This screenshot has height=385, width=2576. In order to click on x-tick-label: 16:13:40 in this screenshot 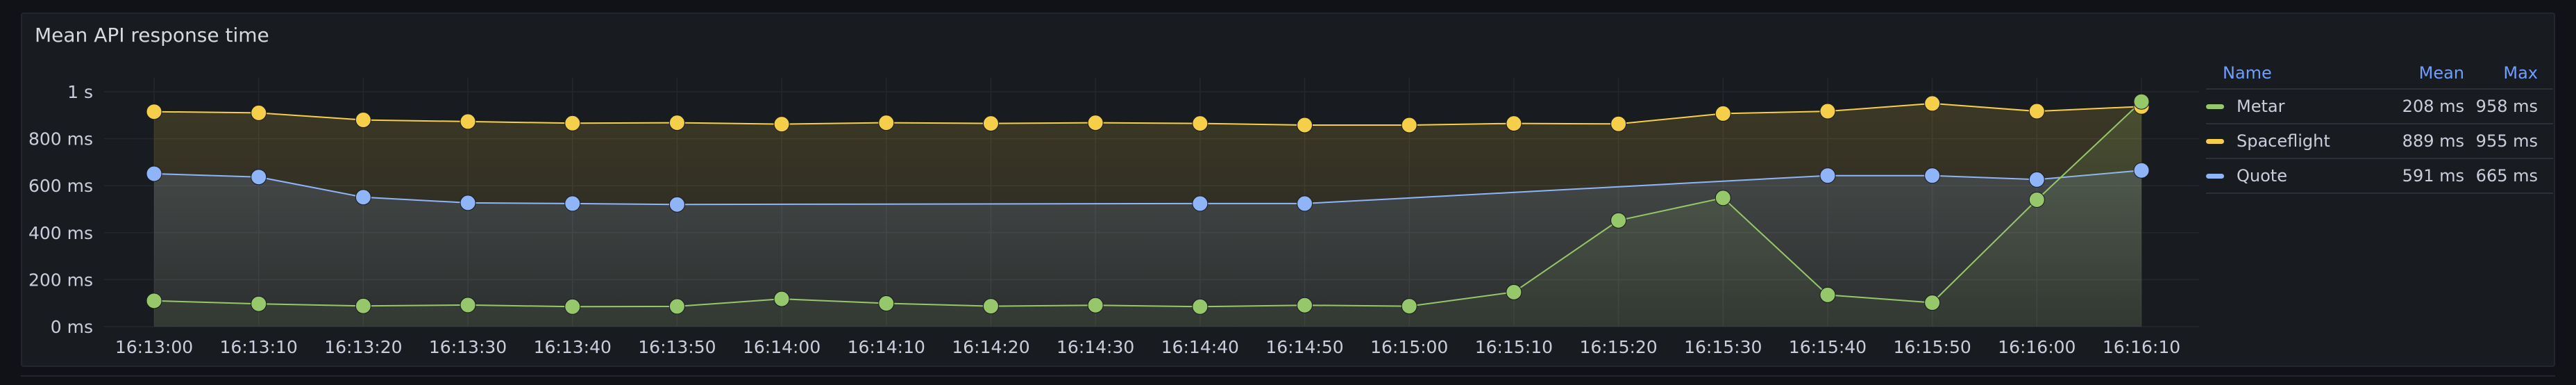, I will do `click(573, 347)`.